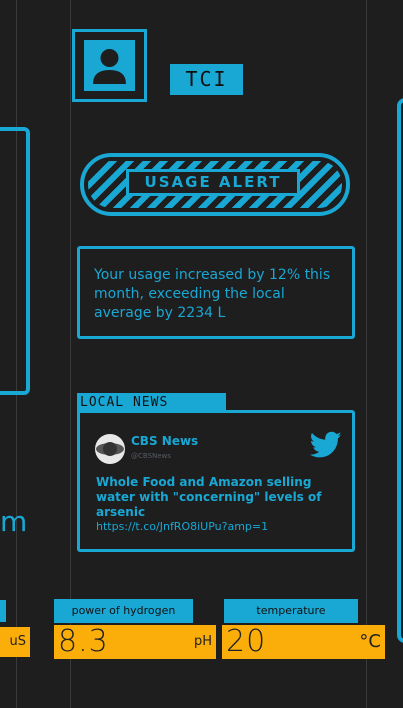  I want to click on temperature-sensor-label: temperature, so click(291, 611).